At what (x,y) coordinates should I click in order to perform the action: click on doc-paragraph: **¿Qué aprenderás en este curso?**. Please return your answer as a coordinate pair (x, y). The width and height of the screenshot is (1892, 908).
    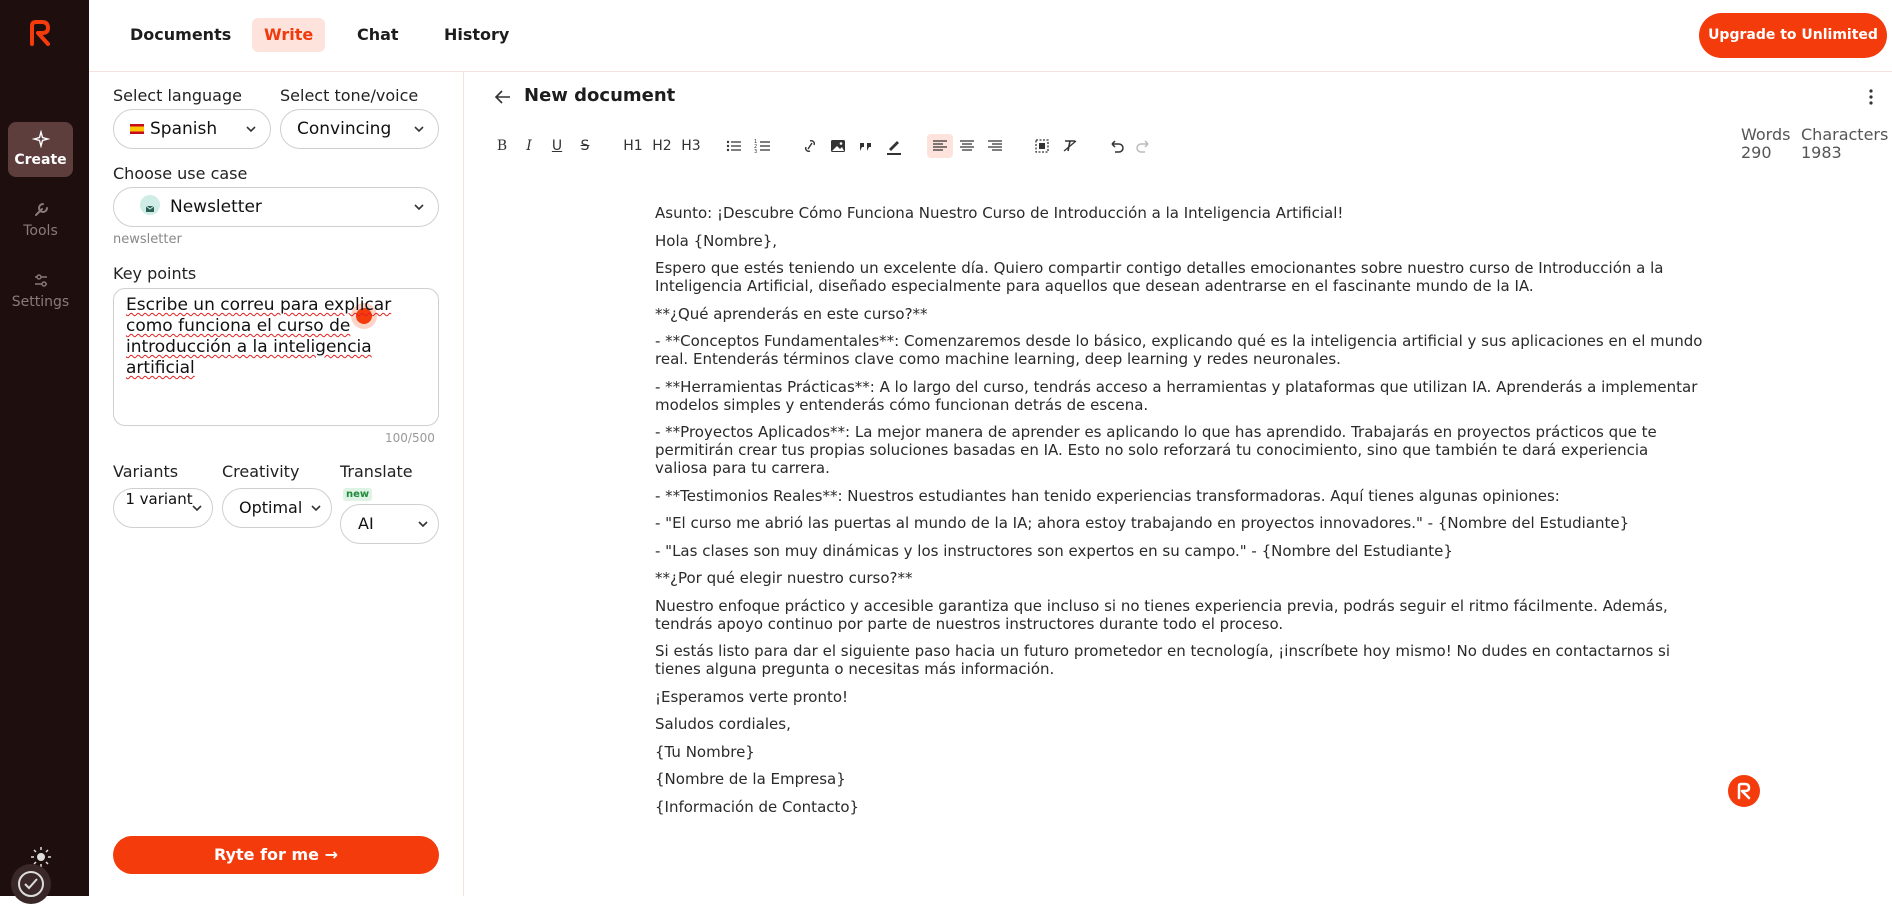
    Looking at the image, I should click on (791, 313).